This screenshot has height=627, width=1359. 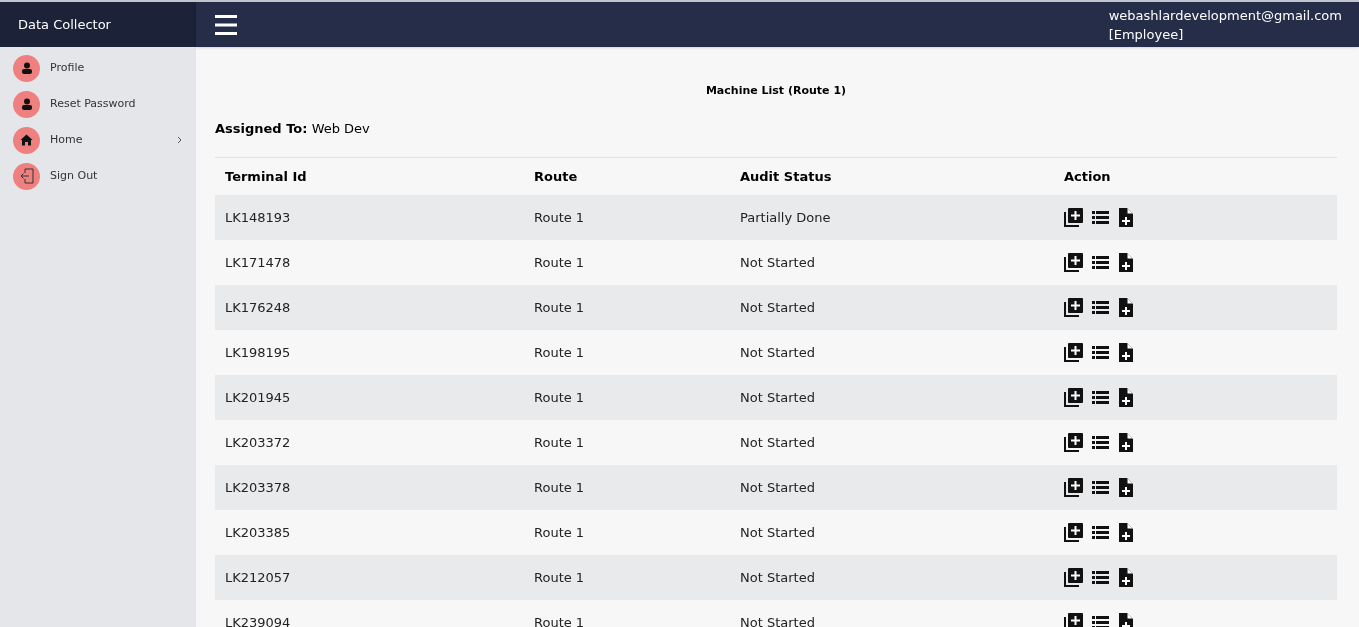 I want to click on sign-out-icon, so click(x=26, y=176).